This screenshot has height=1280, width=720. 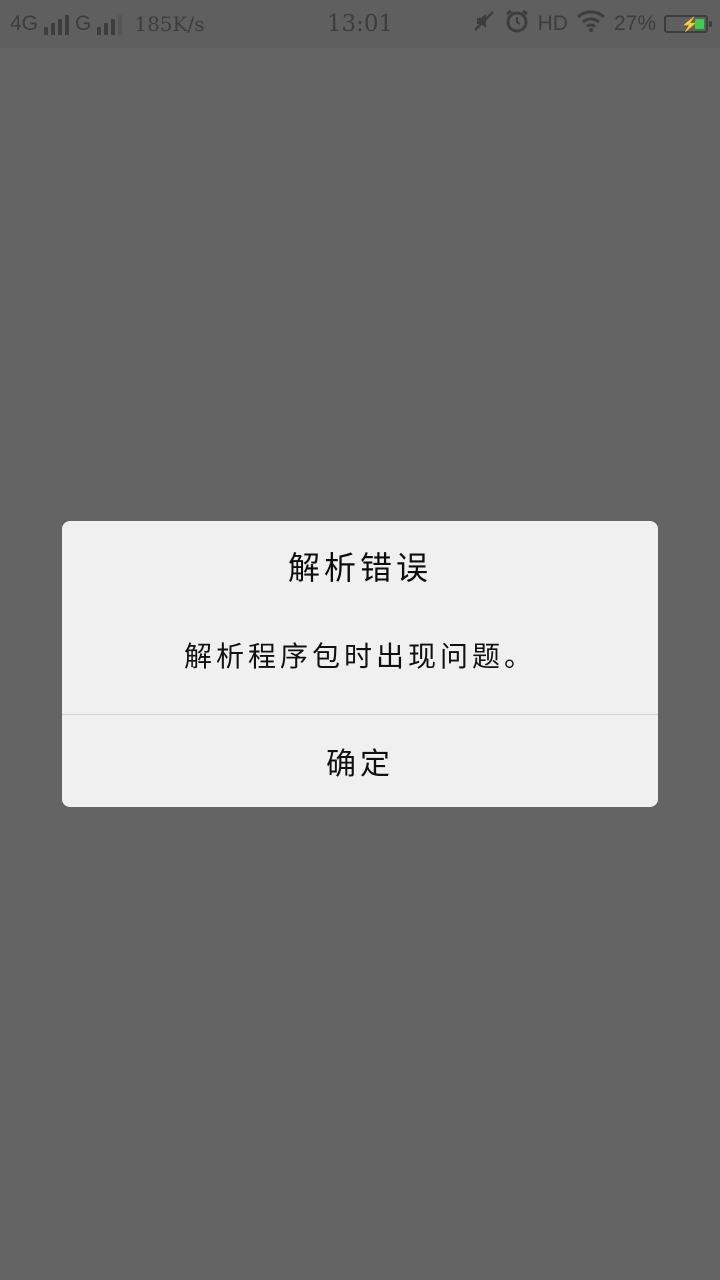 What do you see at coordinates (699, 24) in the screenshot?
I see `battery-level-fill` at bounding box center [699, 24].